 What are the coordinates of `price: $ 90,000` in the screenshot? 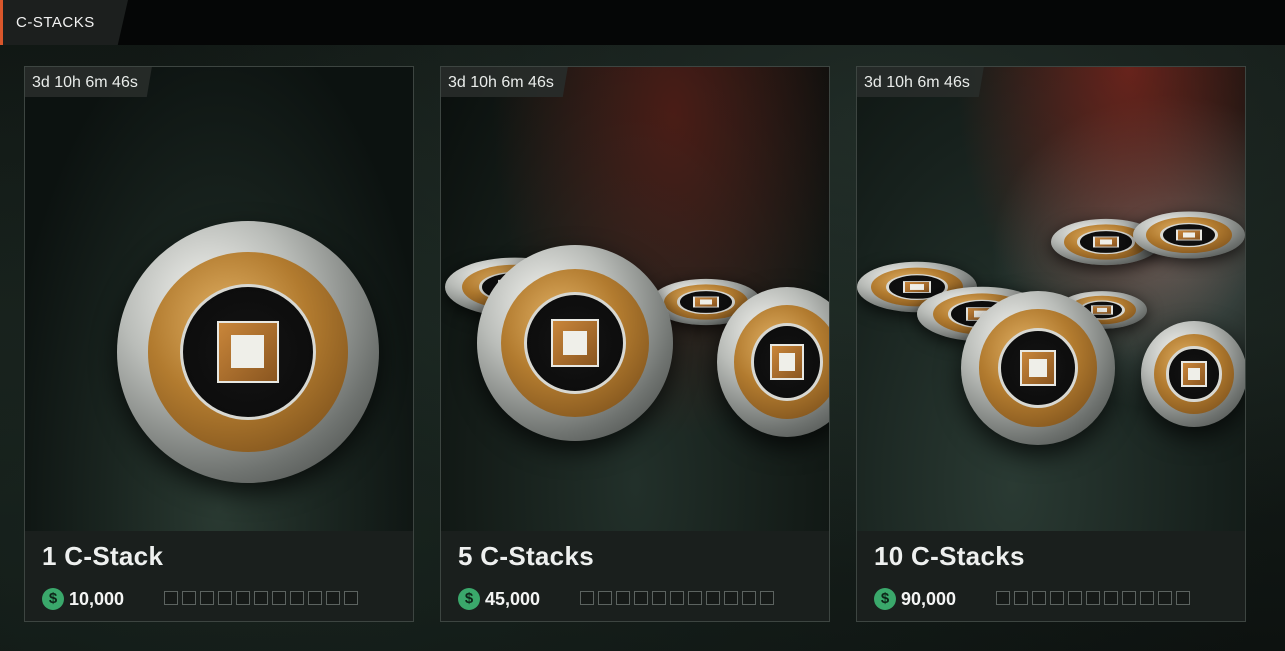 It's located at (915, 599).